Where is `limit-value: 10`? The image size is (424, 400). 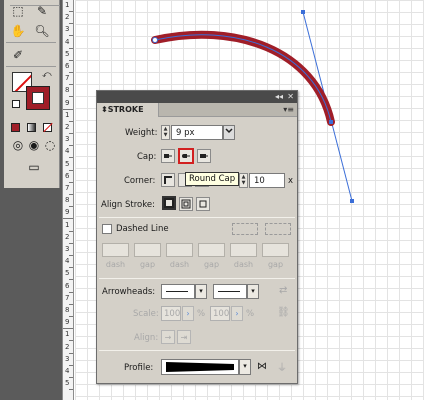
limit-value: 10 is located at coordinates (259, 181).